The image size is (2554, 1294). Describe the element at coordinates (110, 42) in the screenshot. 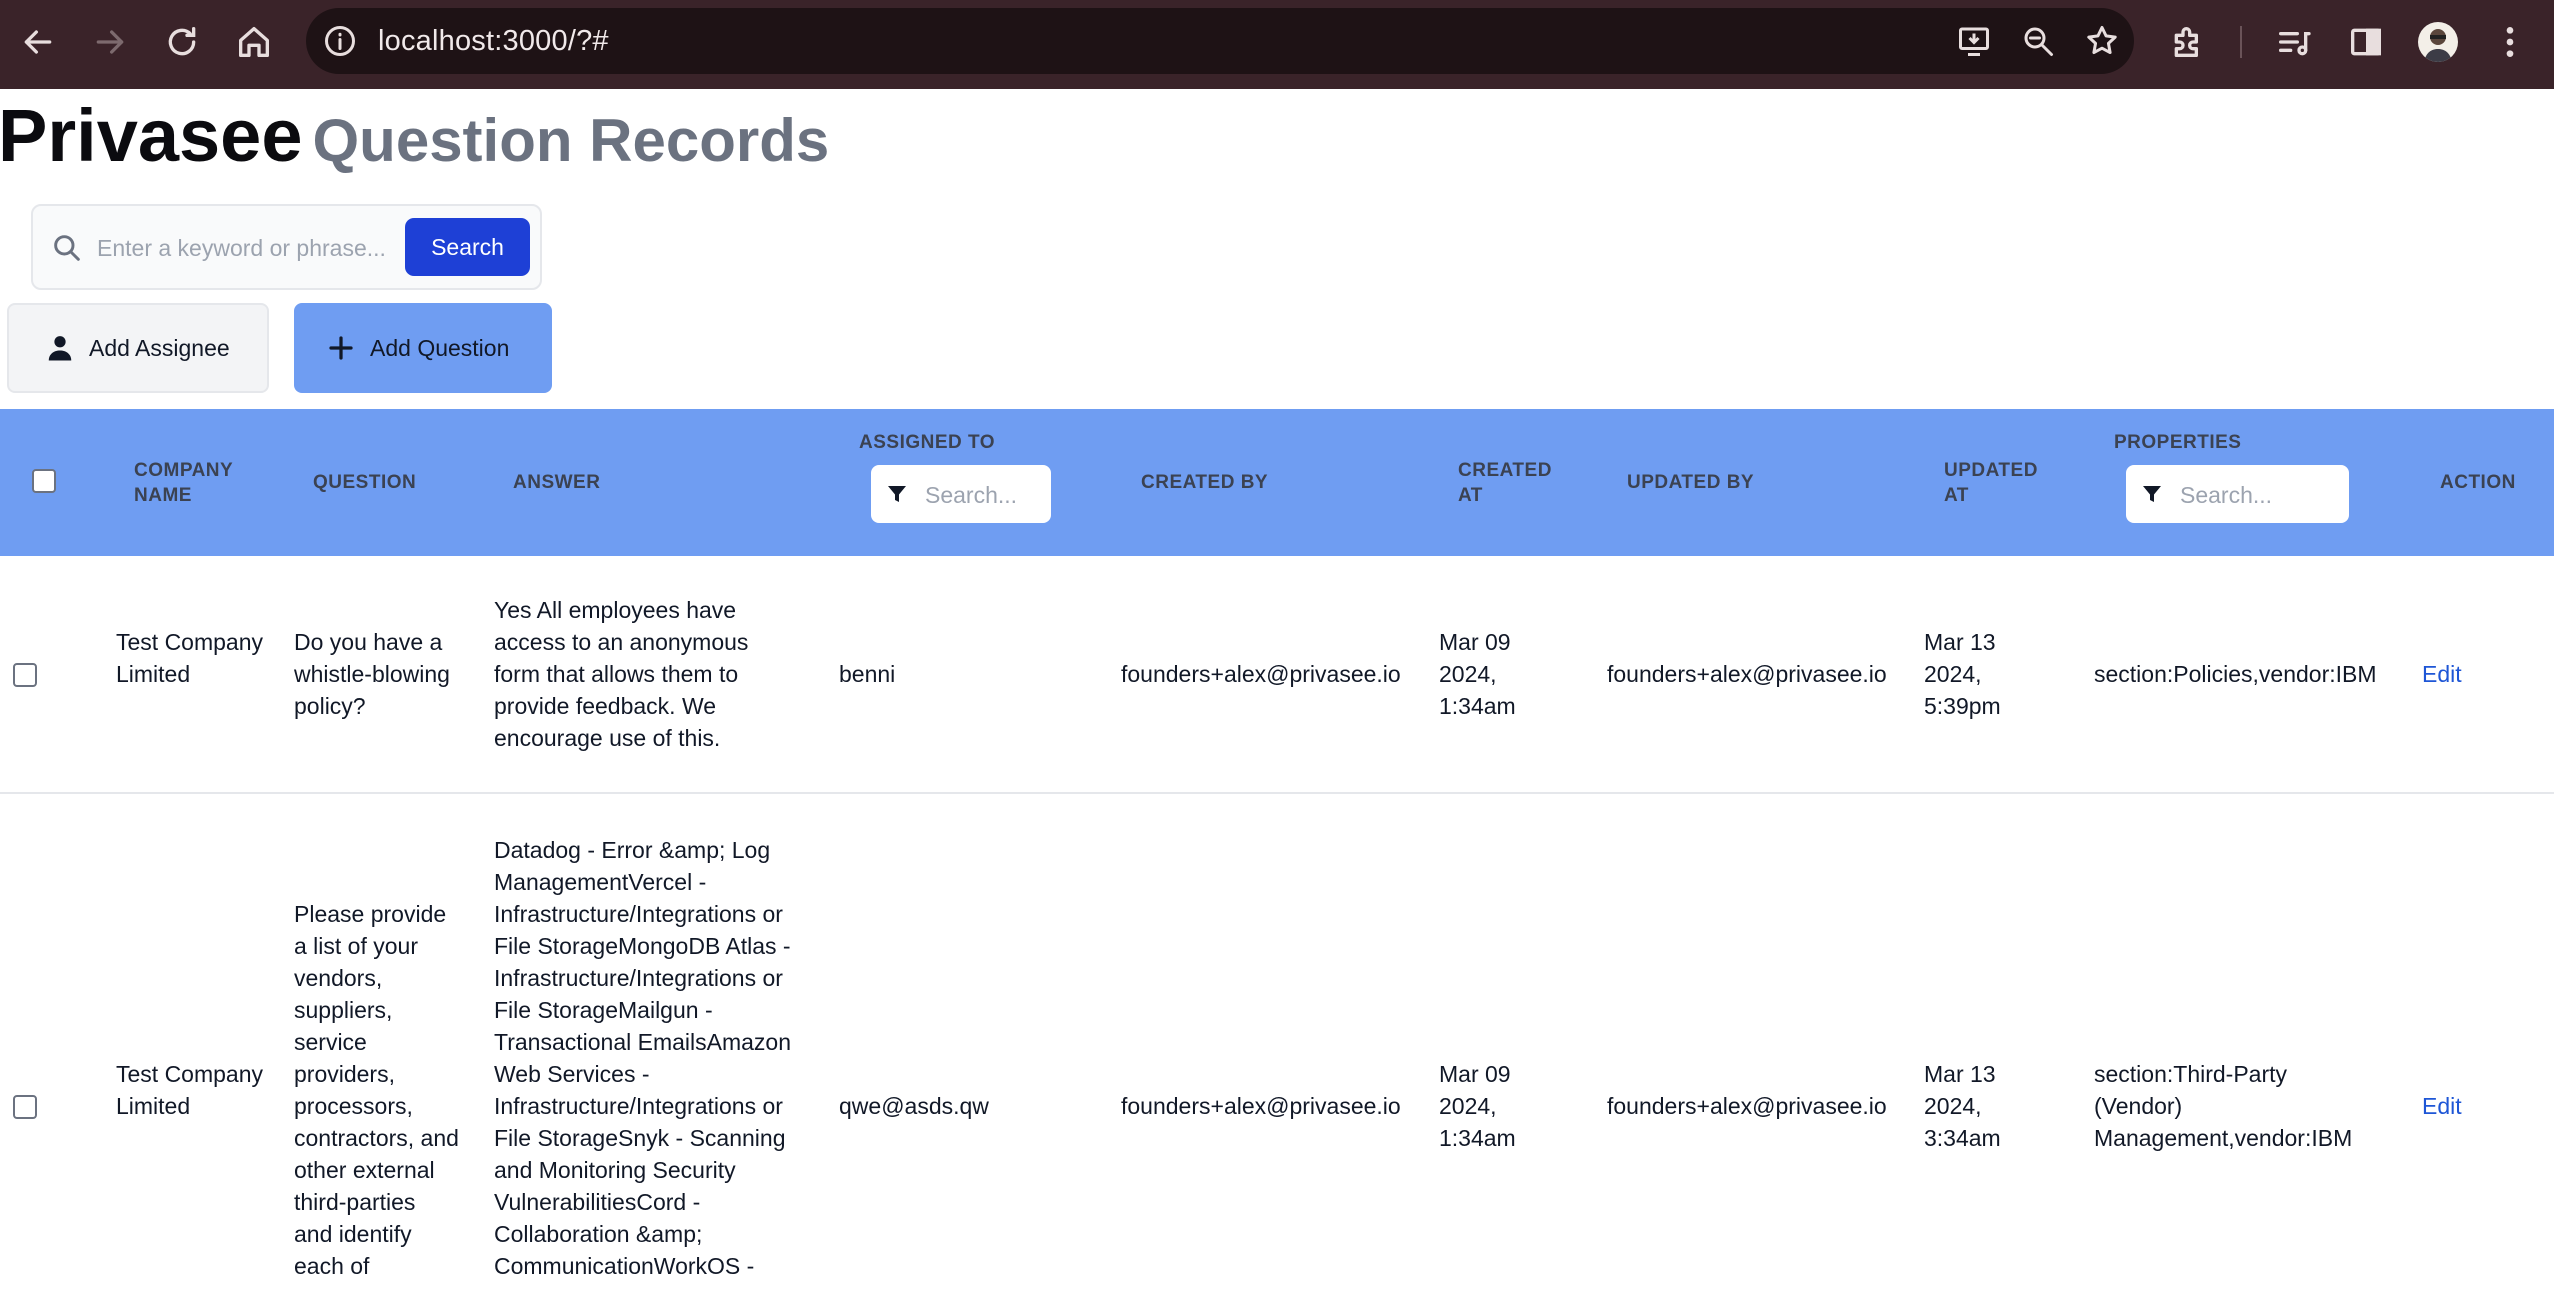

I see `forward-arrow-icon` at that location.